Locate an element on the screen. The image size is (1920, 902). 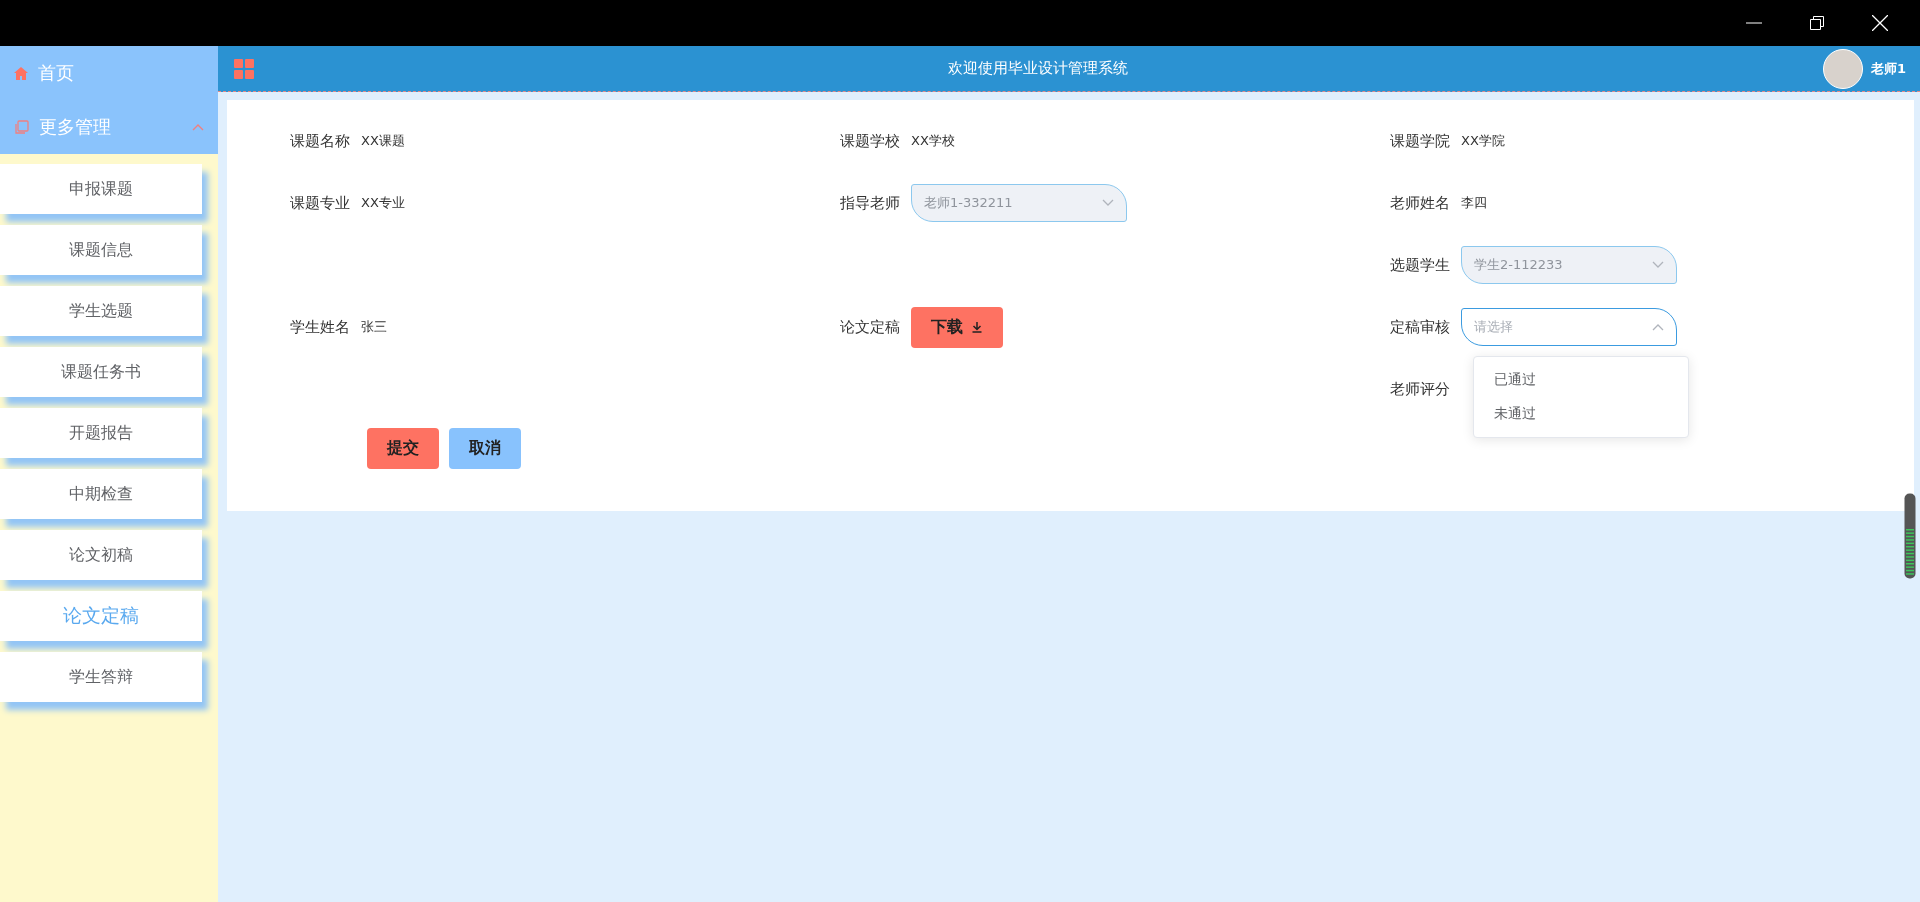
close-icon is located at coordinates (1880, 23).